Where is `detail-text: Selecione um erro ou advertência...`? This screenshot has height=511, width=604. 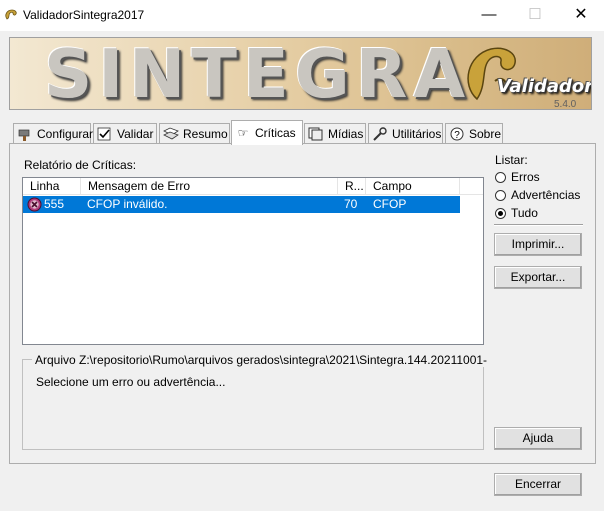
detail-text: Selecione um erro ou advertência... is located at coordinates (131, 382).